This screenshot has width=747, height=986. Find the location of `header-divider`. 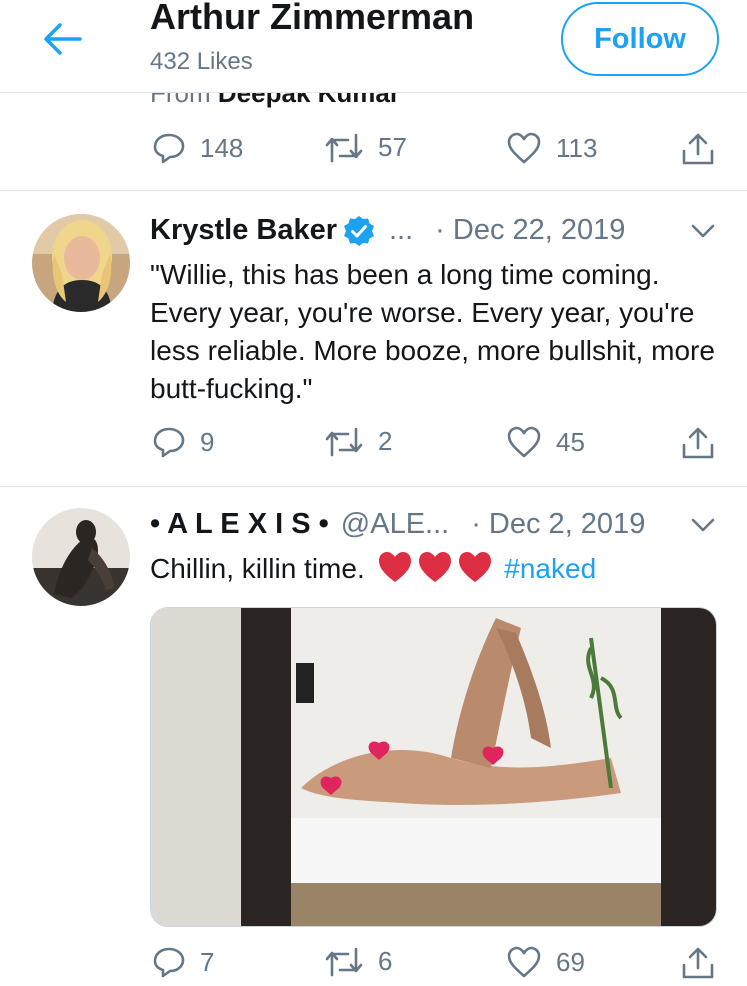

header-divider is located at coordinates (373, 92).